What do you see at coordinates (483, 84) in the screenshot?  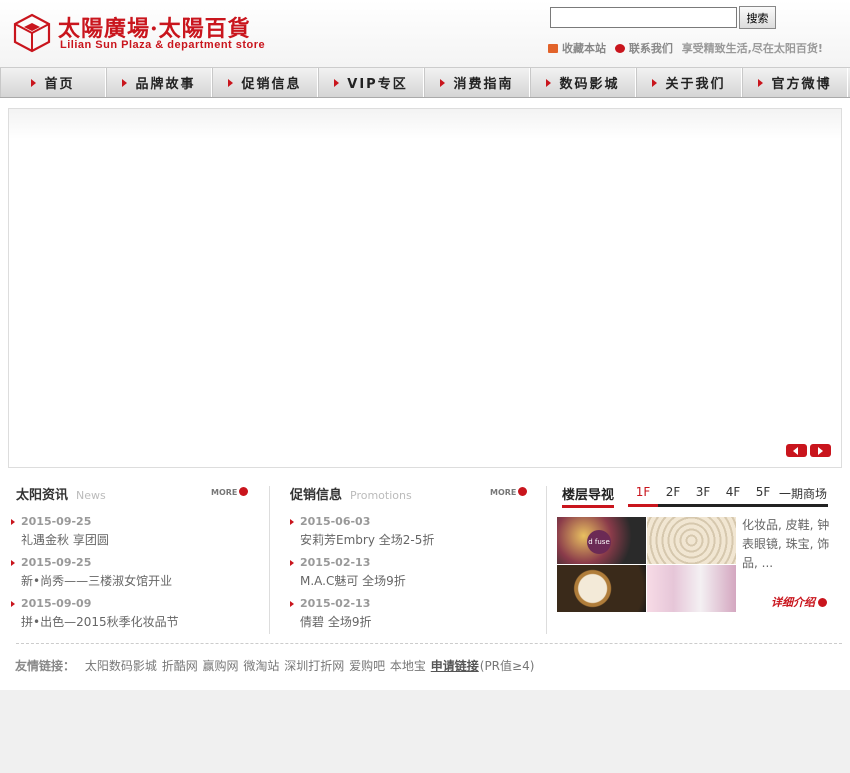 I see `nav-item-label: 消费指南` at bounding box center [483, 84].